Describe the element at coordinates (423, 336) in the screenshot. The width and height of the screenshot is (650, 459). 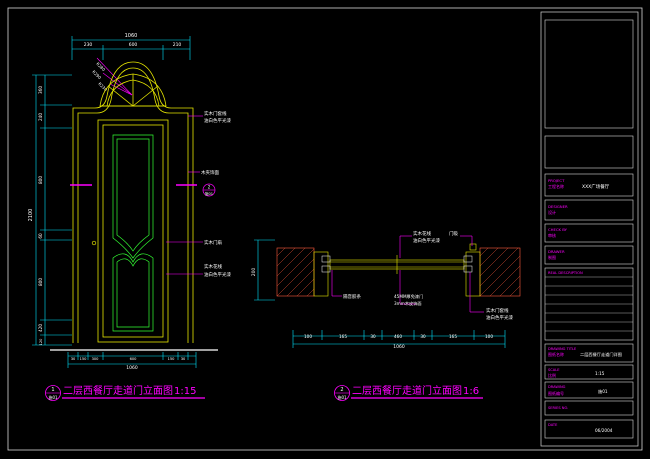
I see `plan-dim-5: 30` at that location.